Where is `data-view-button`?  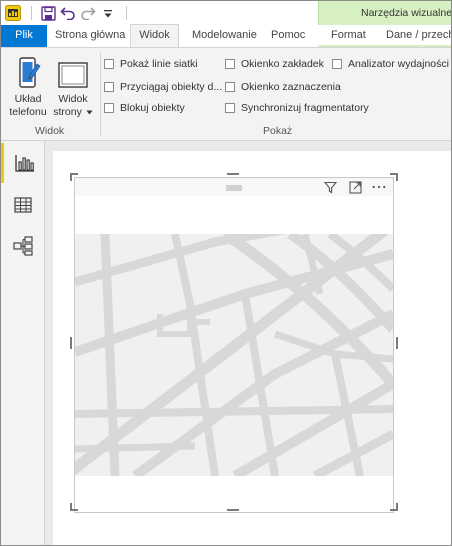
data-view-button is located at coordinates (23, 205).